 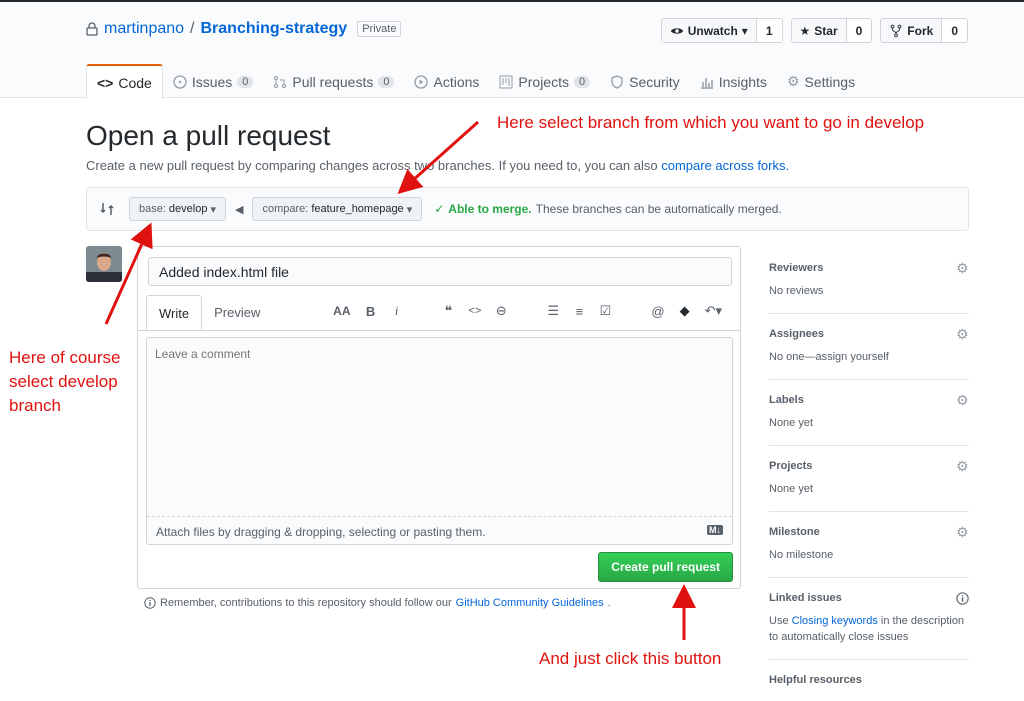 What do you see at coordinates (791, 466) in the screenshot?
I see `sidebar-heading: Projects` at bounding box center [791, 466].